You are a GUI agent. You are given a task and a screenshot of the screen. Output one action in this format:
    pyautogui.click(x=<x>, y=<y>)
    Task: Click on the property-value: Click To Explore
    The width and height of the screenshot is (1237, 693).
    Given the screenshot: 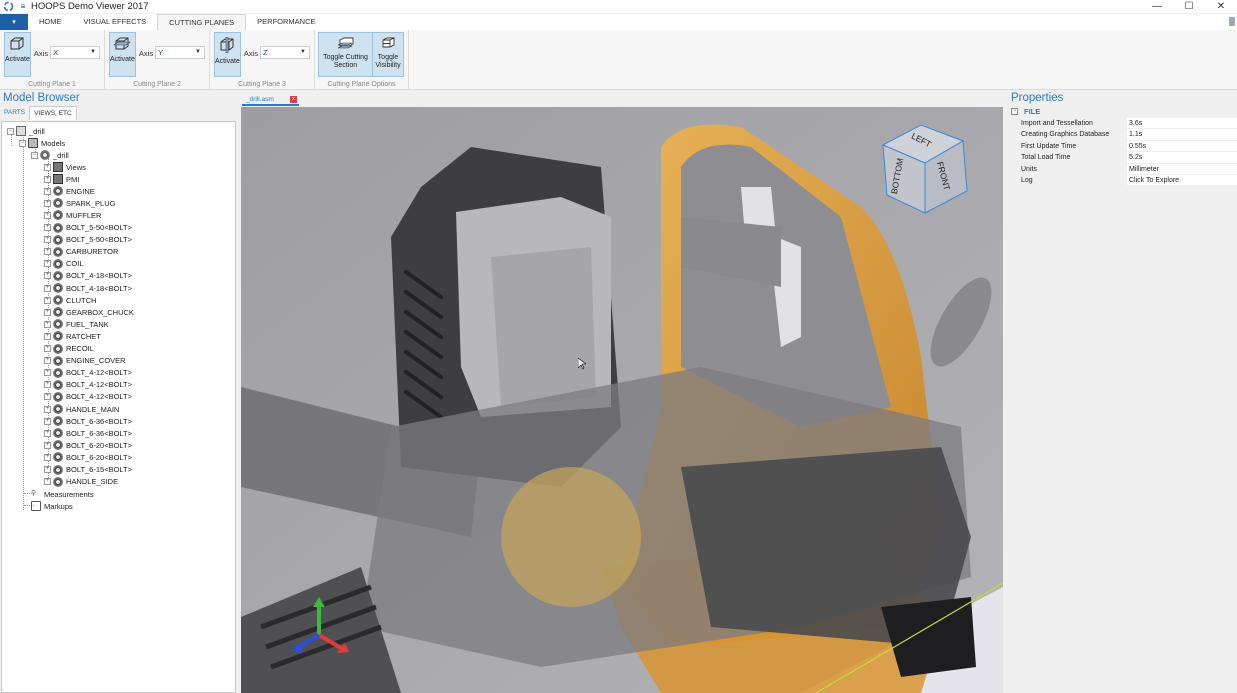 What is the action you would take?
    pyautogui.click(x=1182, y=181)
    